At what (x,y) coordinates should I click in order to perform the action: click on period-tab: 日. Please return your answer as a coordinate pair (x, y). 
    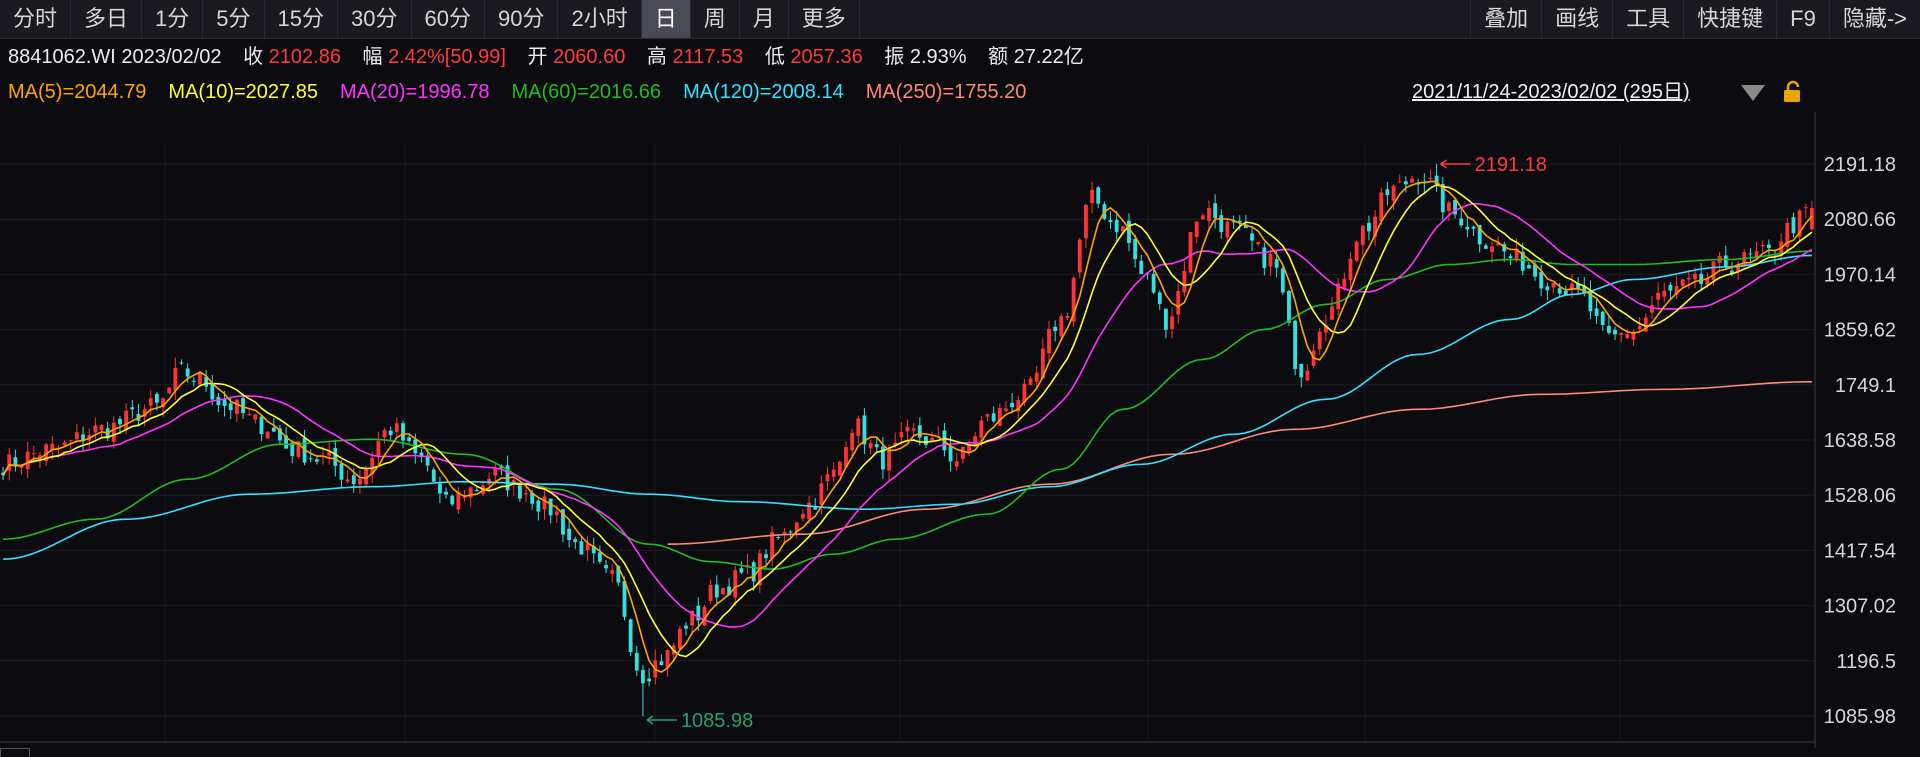
    Looking at the image, I should click on (666, 19).